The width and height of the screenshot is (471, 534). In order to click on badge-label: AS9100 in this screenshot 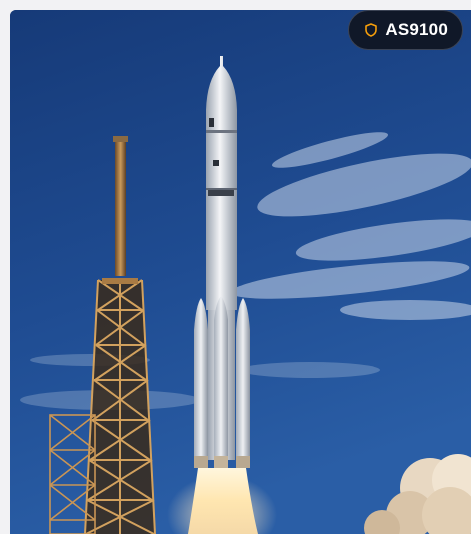, I will do `click(416, 29)`.